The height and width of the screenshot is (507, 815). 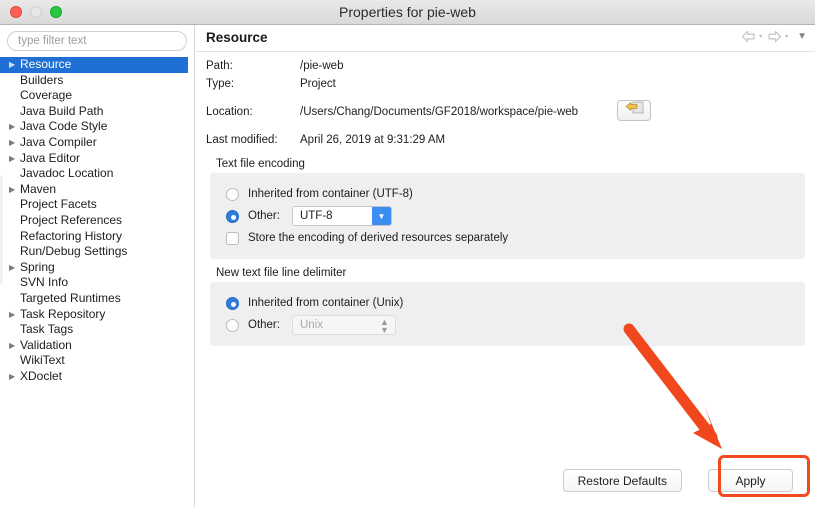 What do you see at coordinates (232, 216) in the screenshot?
I see `encoding-other-radio` at bounding box center [232, 216].